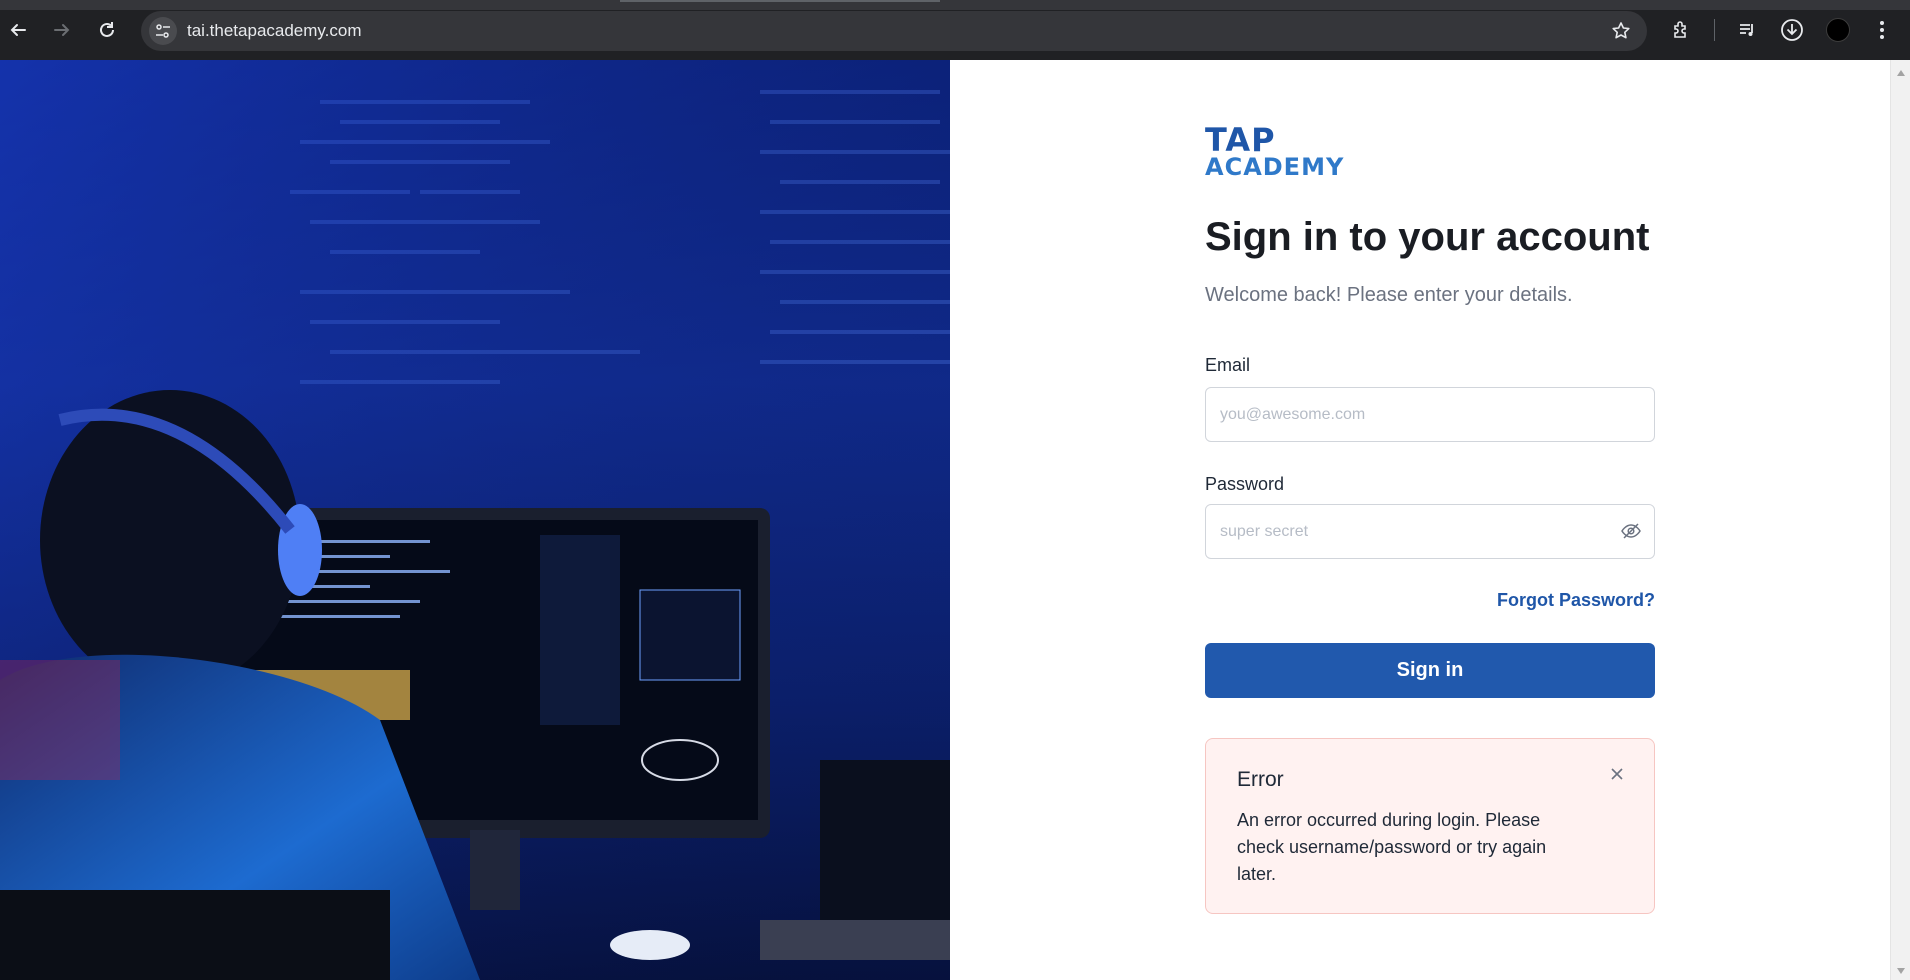 The image size is (1910, 980). What do you see at coordinates (1430, 531) in the screenshot?
I see `password-field` at bounding box center [1430, 531].